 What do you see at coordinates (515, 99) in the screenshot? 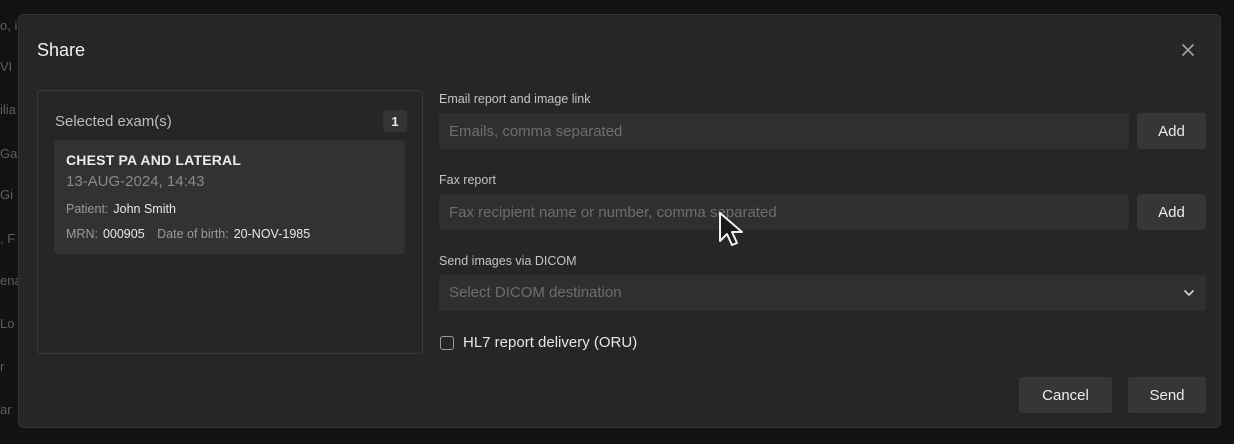
I see `email-label: Email report and image link` at bounding box center [515, 99].